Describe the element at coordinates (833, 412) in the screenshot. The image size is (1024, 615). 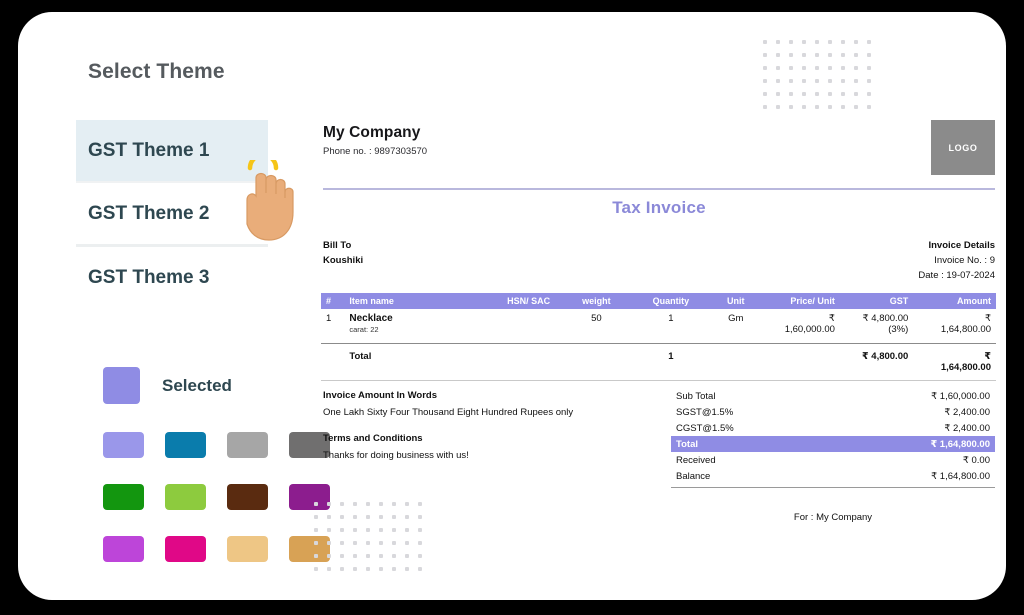
I see `summary-row: SGST@1.5% ₹ 2,400.00` at that location.